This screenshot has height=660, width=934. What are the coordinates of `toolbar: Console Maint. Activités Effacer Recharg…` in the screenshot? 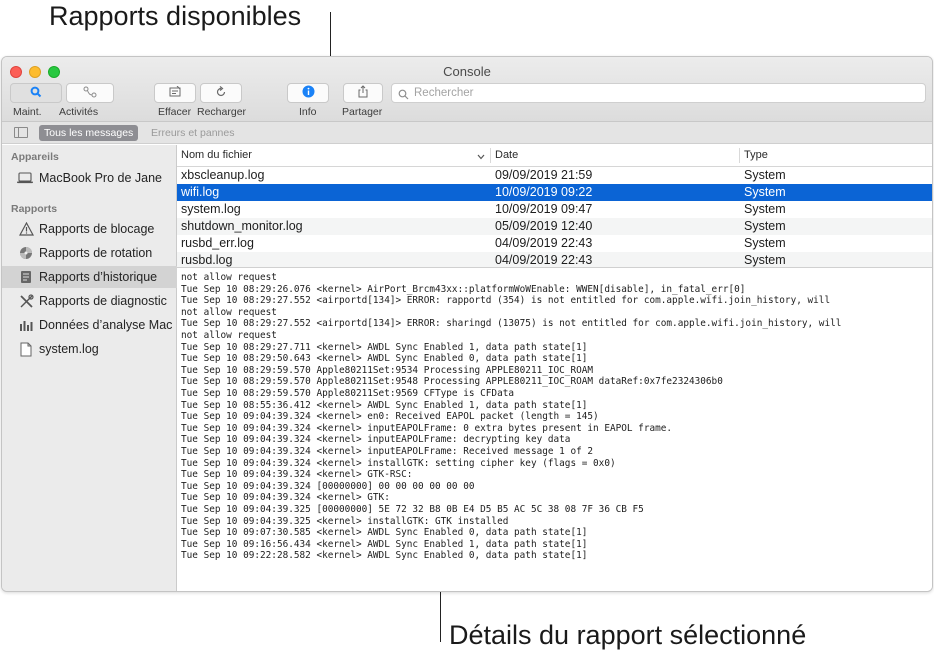 It's located at (467, 89).